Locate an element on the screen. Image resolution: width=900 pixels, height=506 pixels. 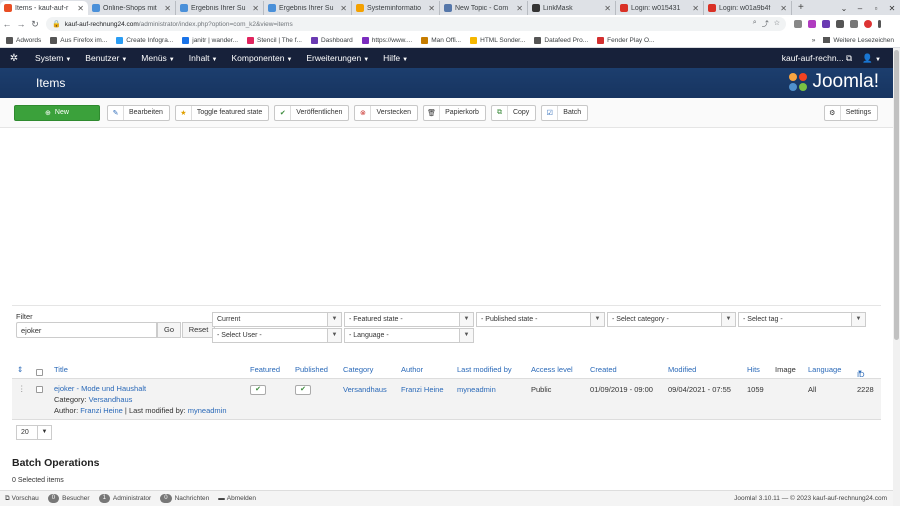
minimize-icon: – is located at coordinates (860, 8).